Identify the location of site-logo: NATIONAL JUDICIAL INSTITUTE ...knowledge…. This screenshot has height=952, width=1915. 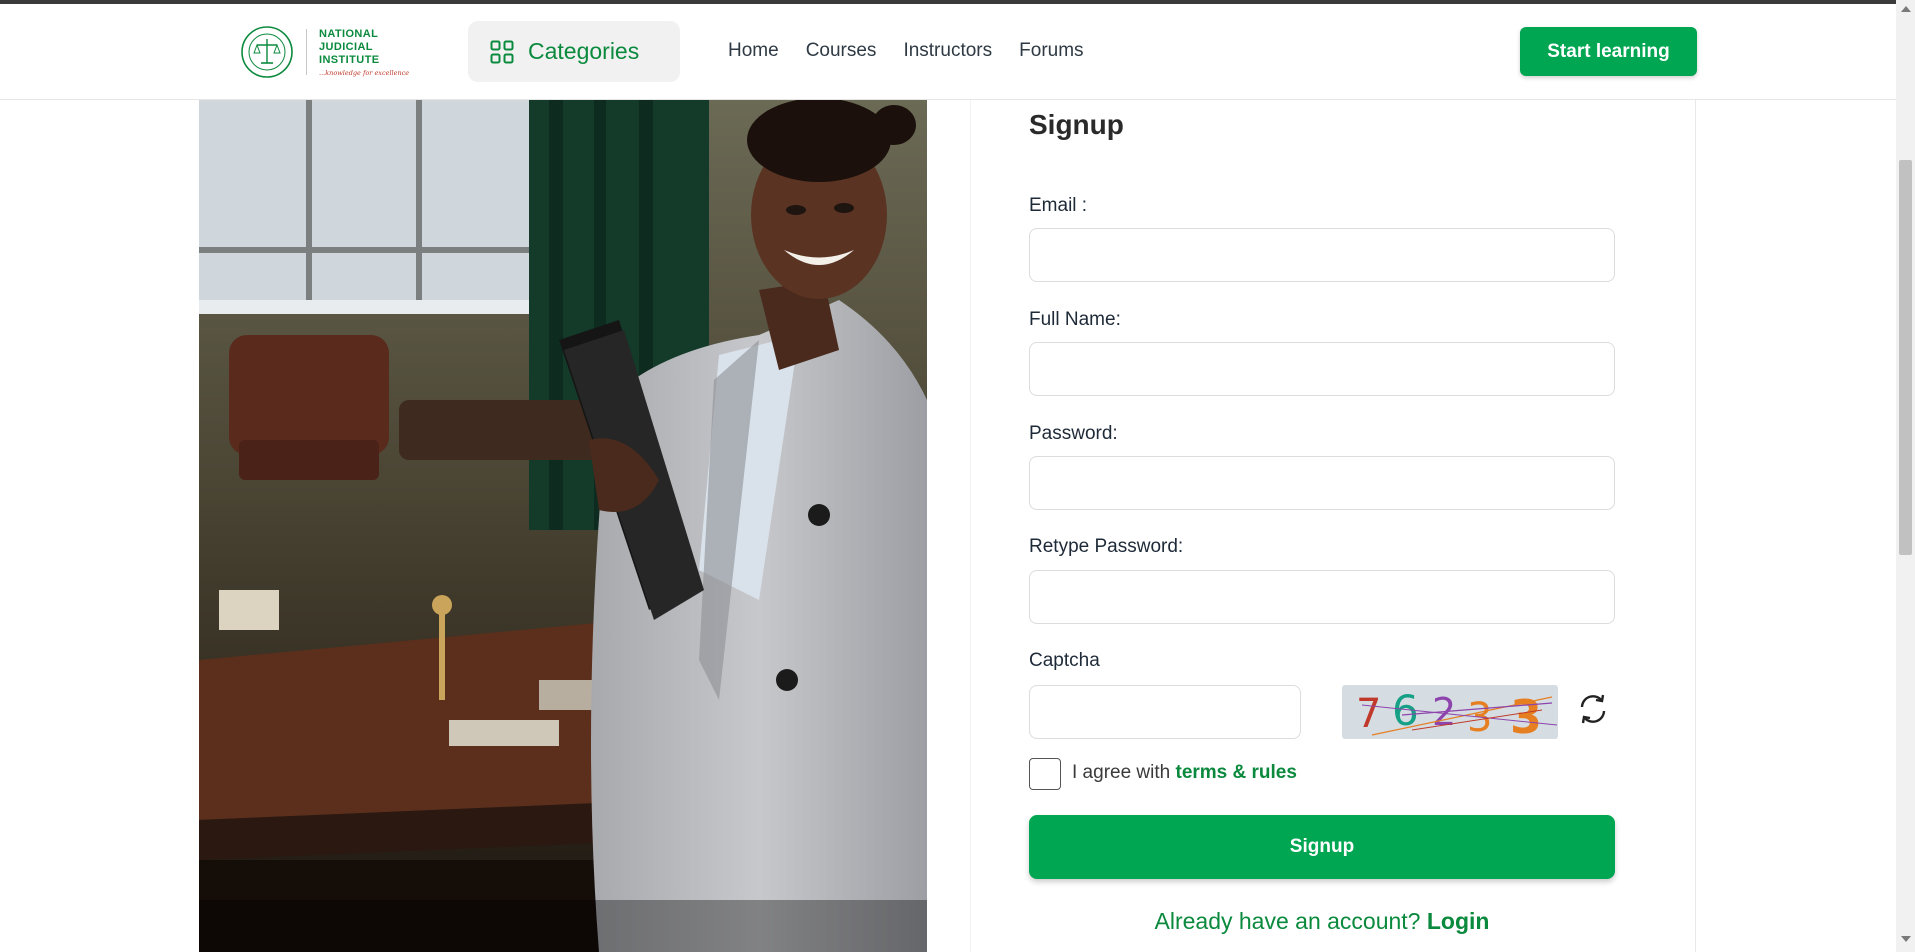
(324, 52).